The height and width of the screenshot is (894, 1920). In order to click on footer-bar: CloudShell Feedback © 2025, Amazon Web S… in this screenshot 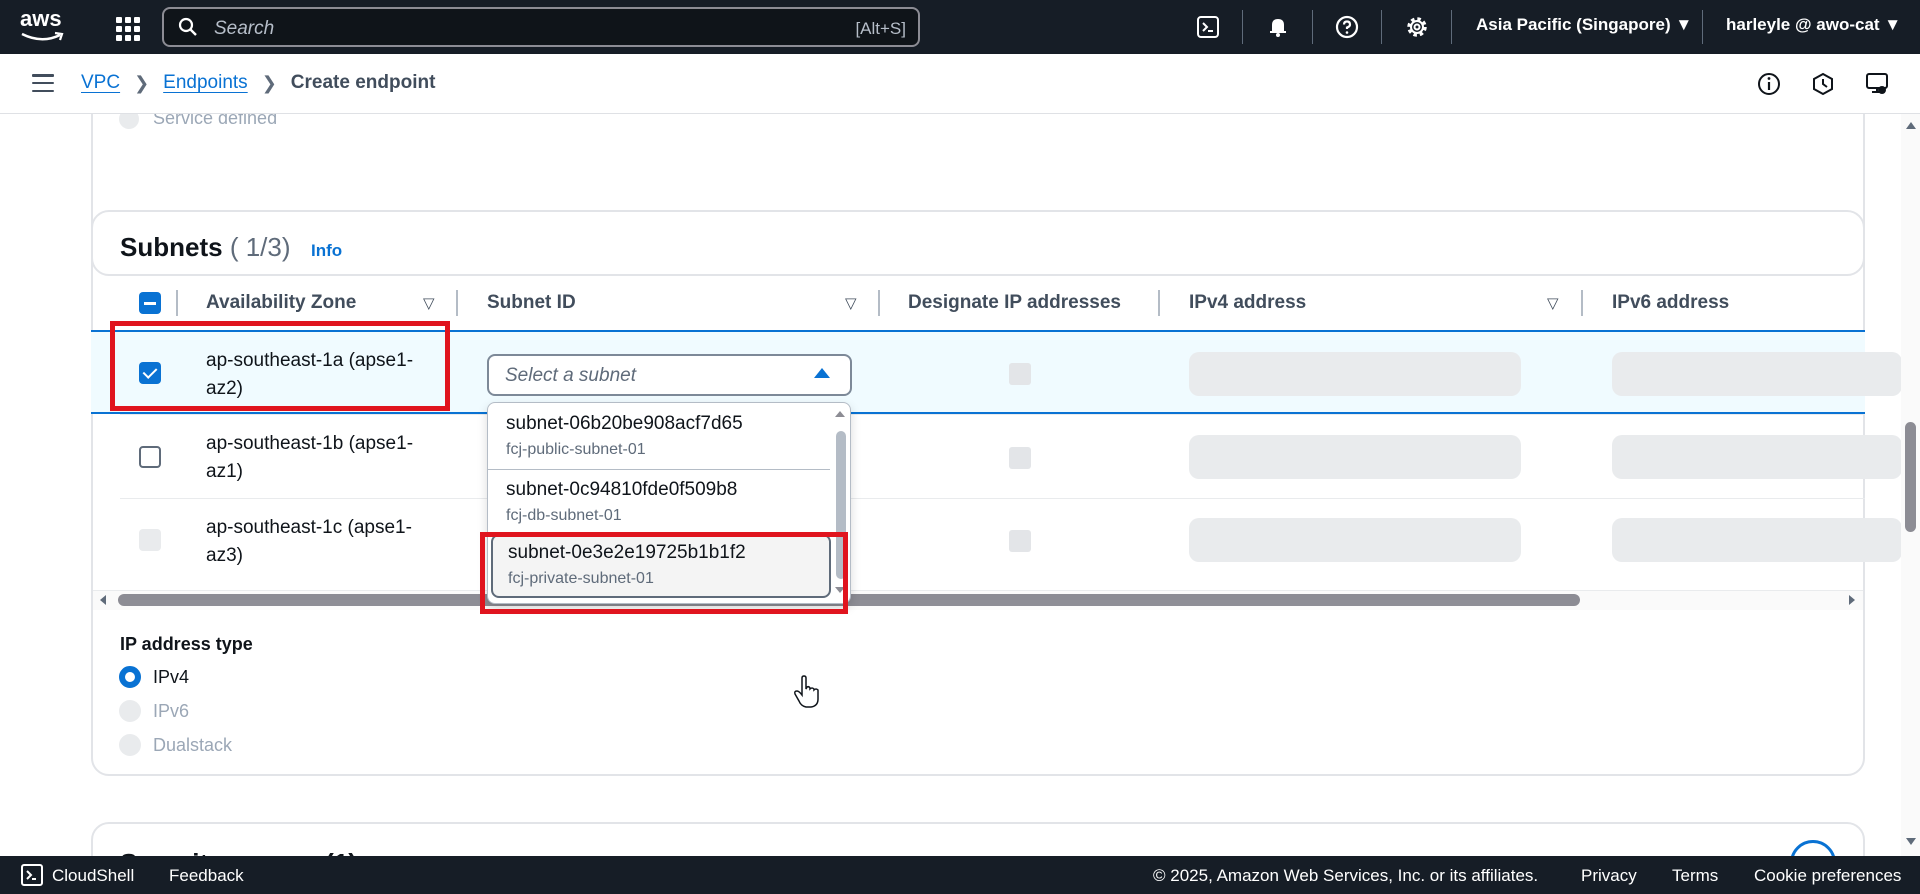, I will do `click(960, 875)`.